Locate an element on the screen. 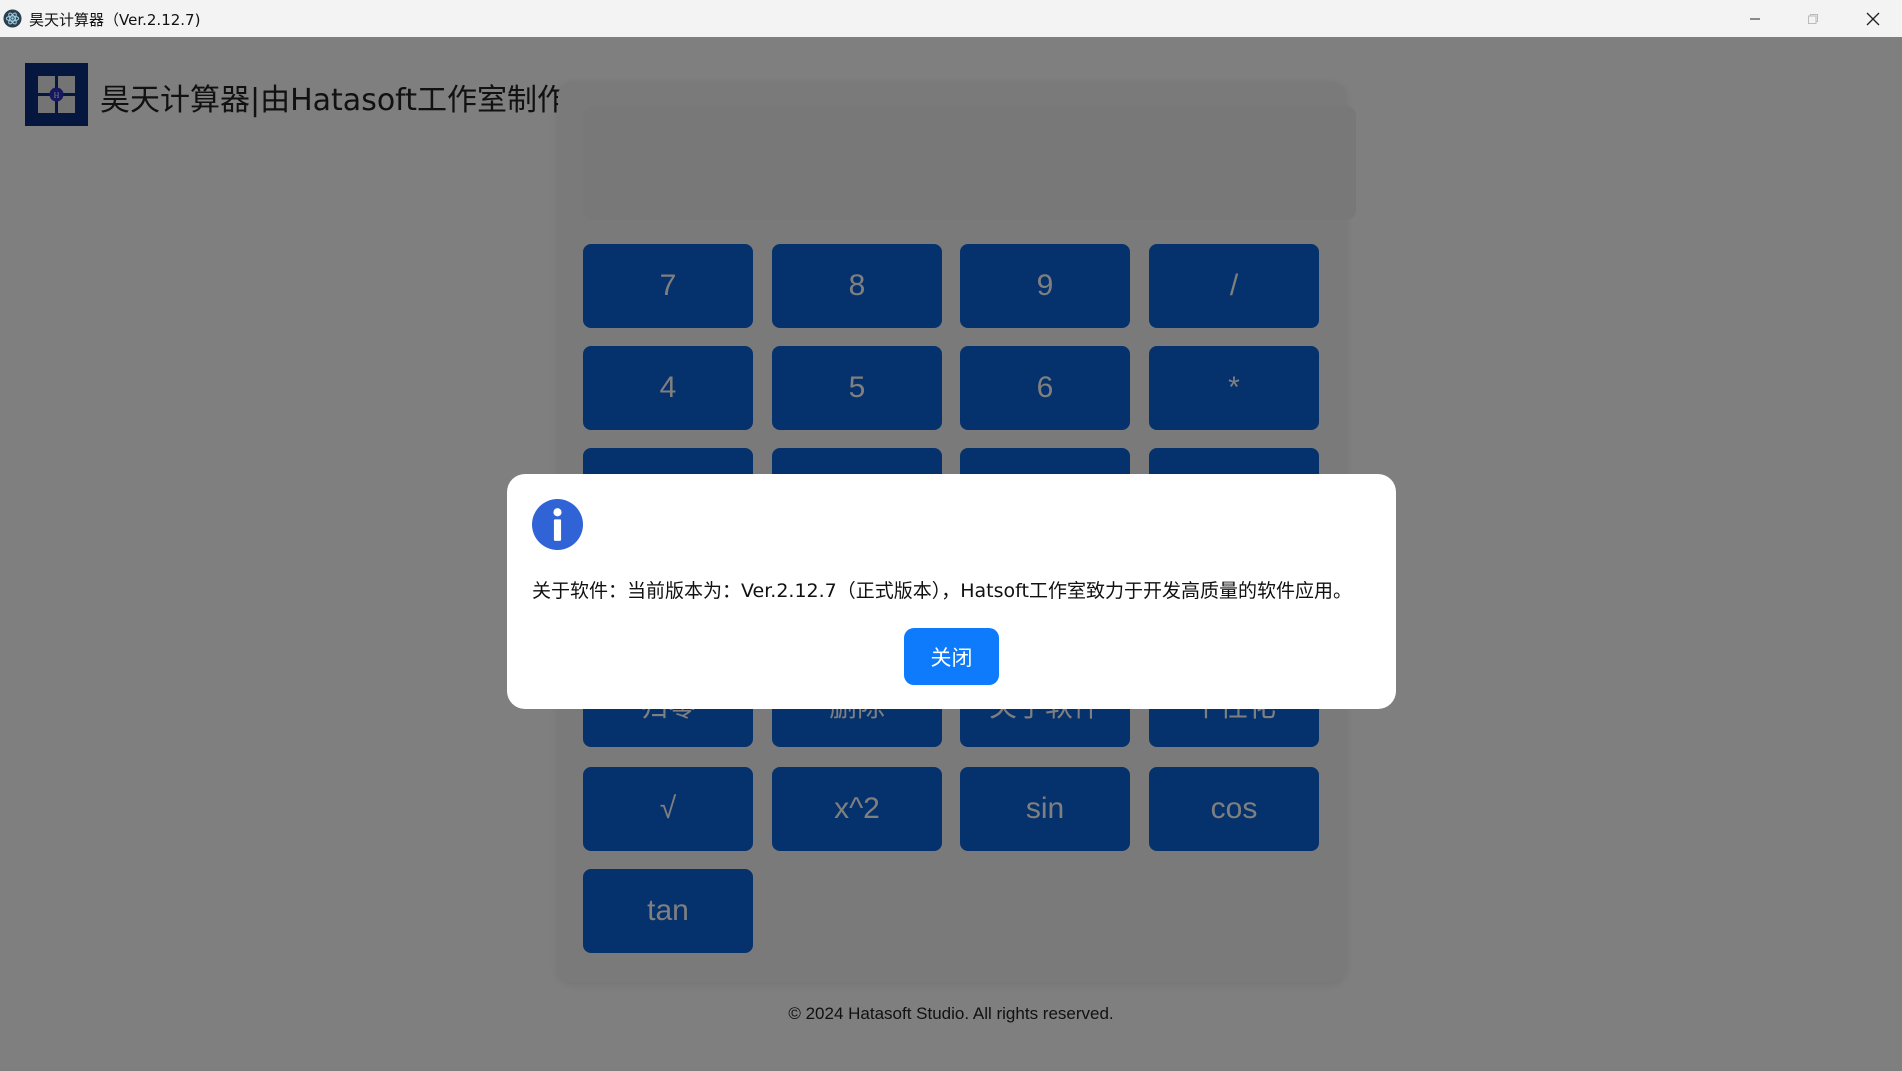  restore-icon is located at coordinates (1813, 18).